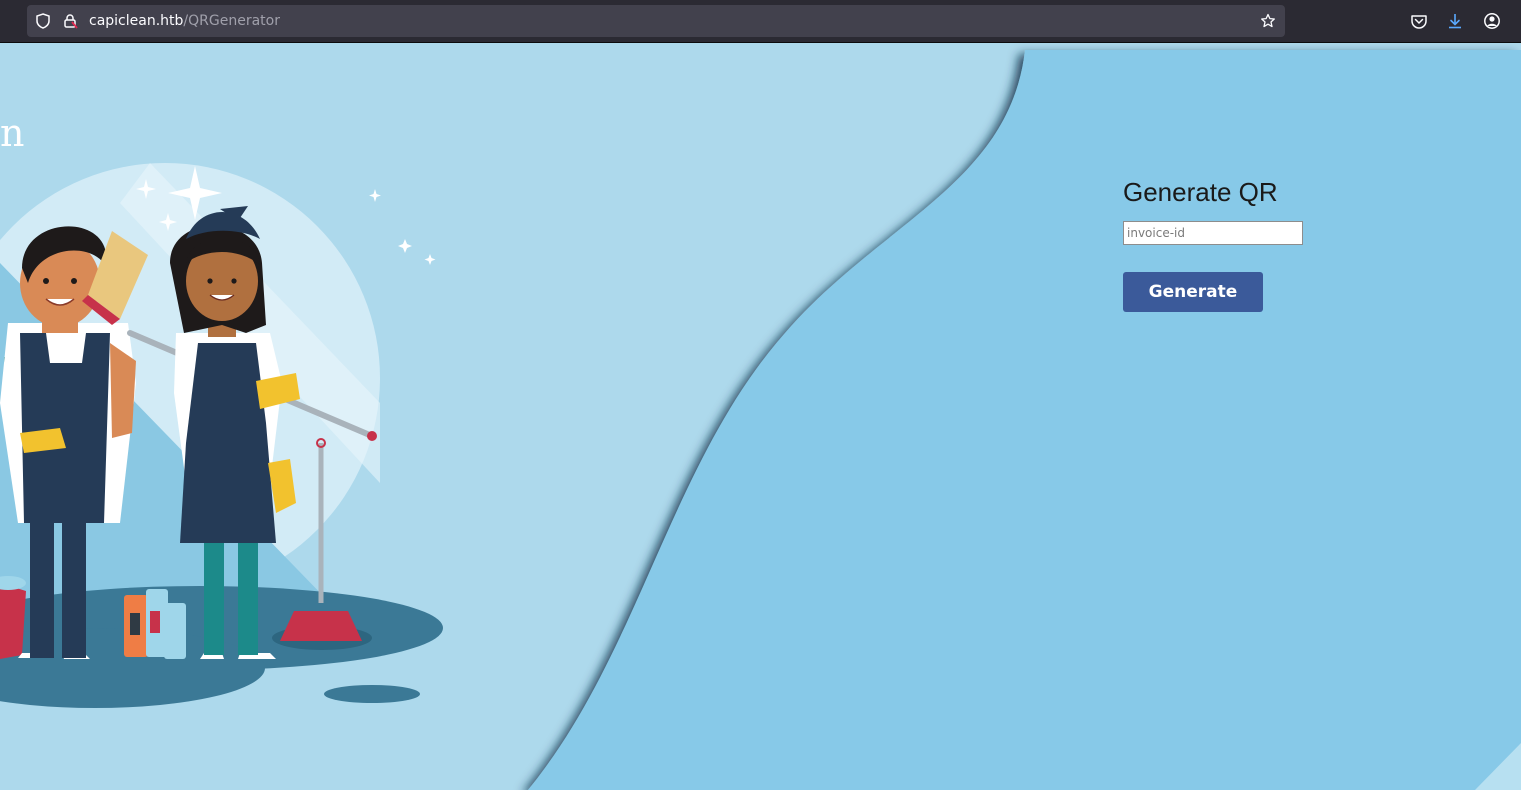 The image size is (1521, 790). I want to click on invoice-id-input, so click(1213, 233).